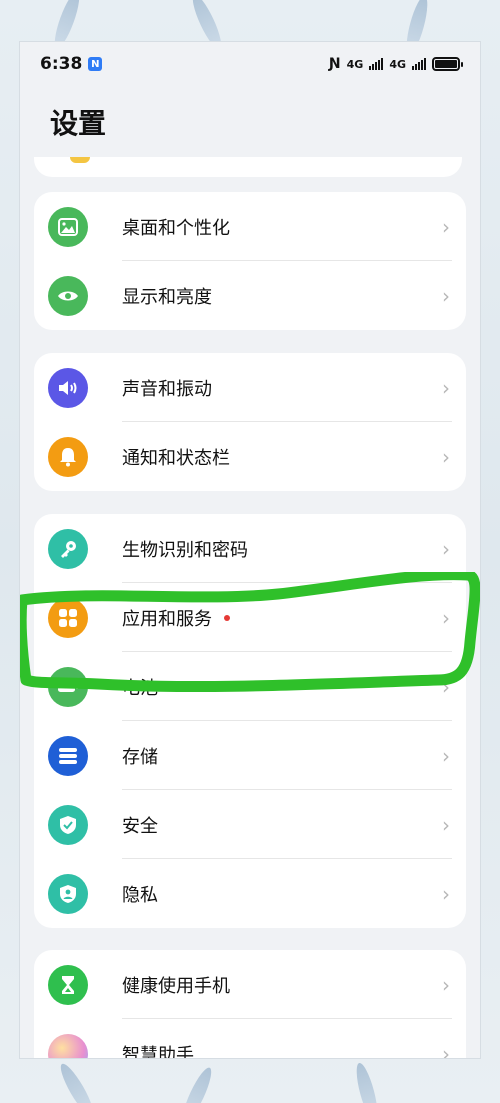  Describe the element at coordinates (167, 389) in the screenshot. I see `item-label: 声音和振动` at that location.